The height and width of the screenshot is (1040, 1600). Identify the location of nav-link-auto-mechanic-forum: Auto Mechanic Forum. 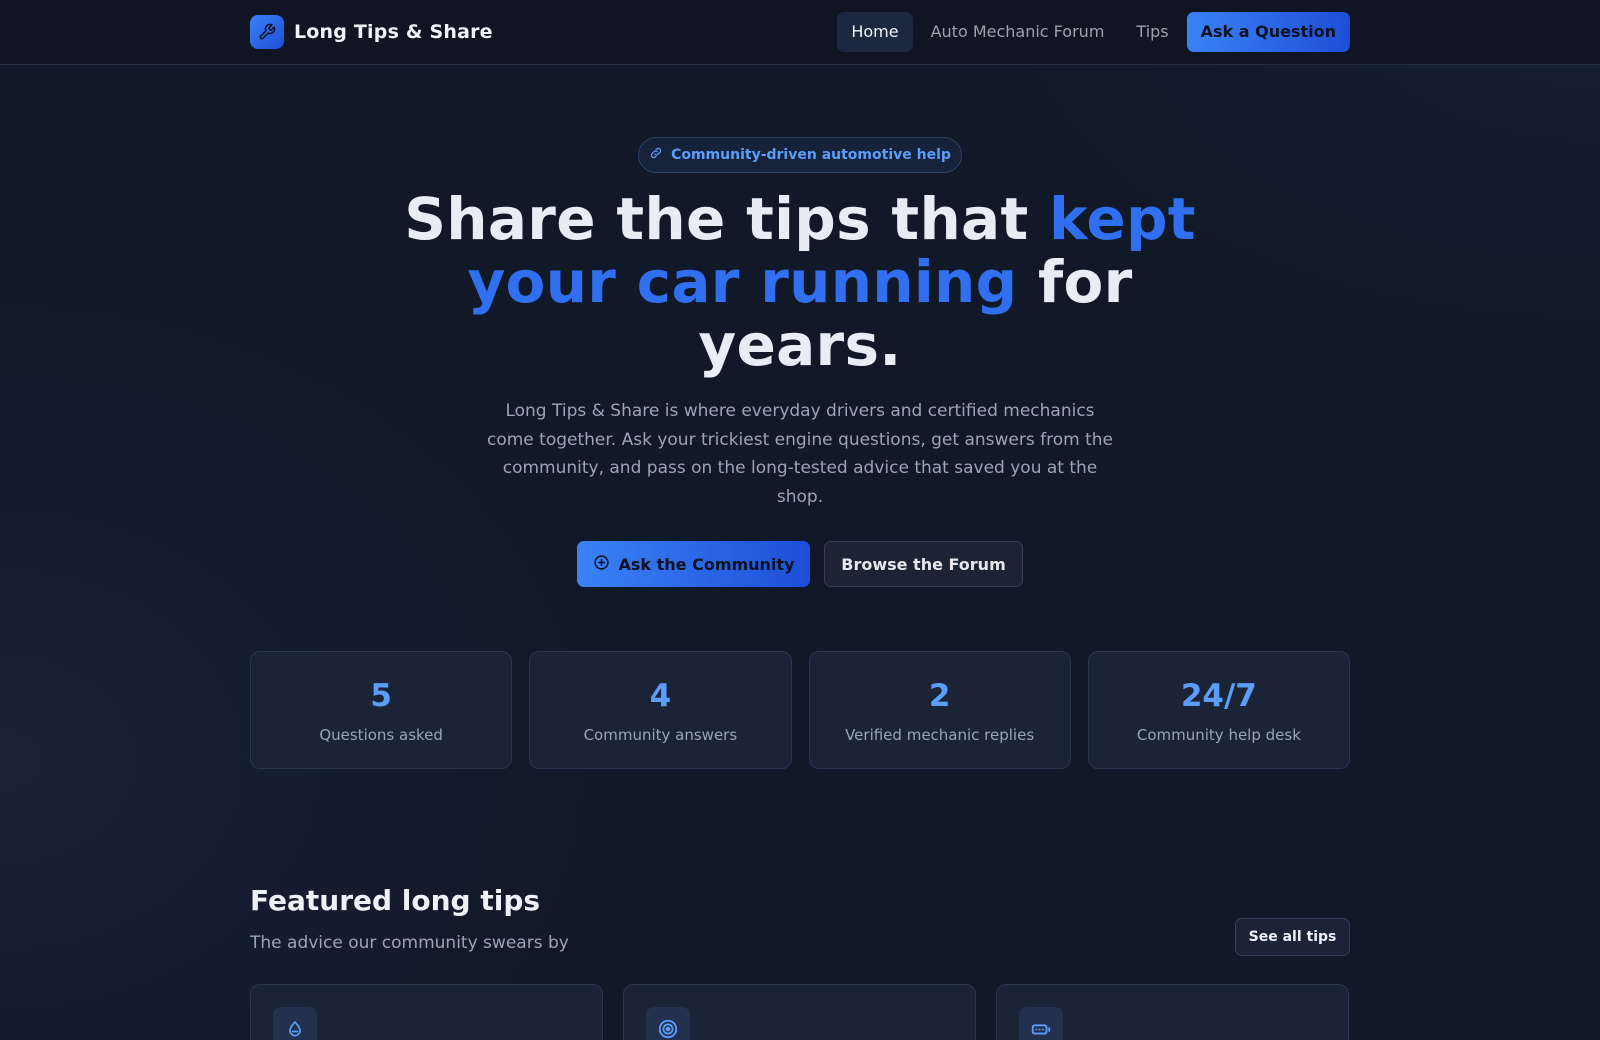
(1018, 32).